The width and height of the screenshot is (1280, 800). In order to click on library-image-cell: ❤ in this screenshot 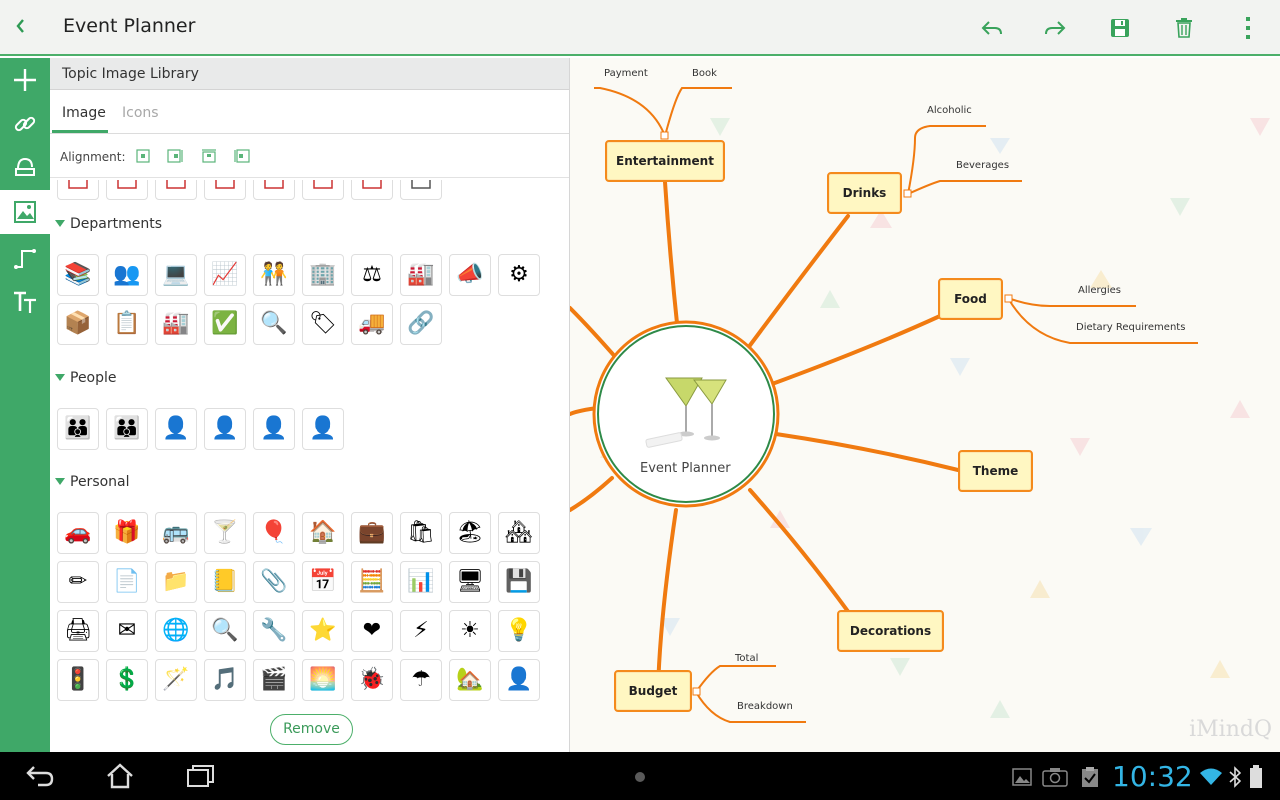, I will do `click(372, 631)`.